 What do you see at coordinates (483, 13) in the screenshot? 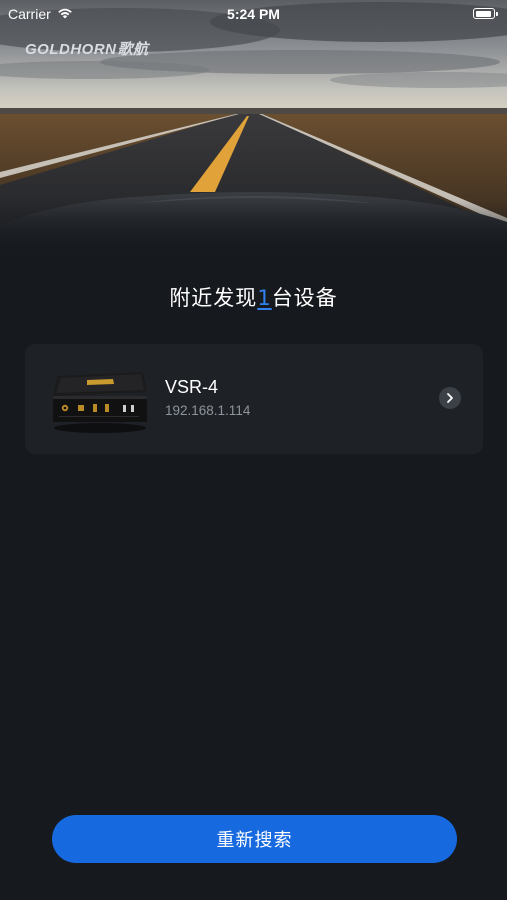
I see `battery-level` at bounding box center [483, 13].